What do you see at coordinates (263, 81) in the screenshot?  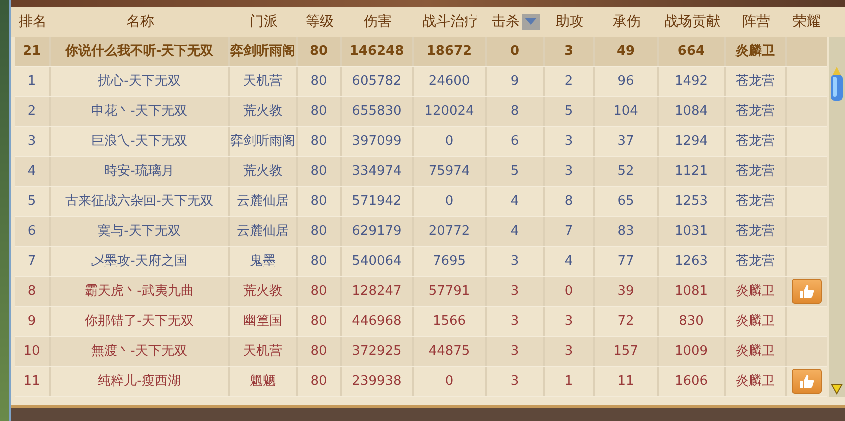 I see `table-cell-text: 天机营` at bounding box center [263, 81].